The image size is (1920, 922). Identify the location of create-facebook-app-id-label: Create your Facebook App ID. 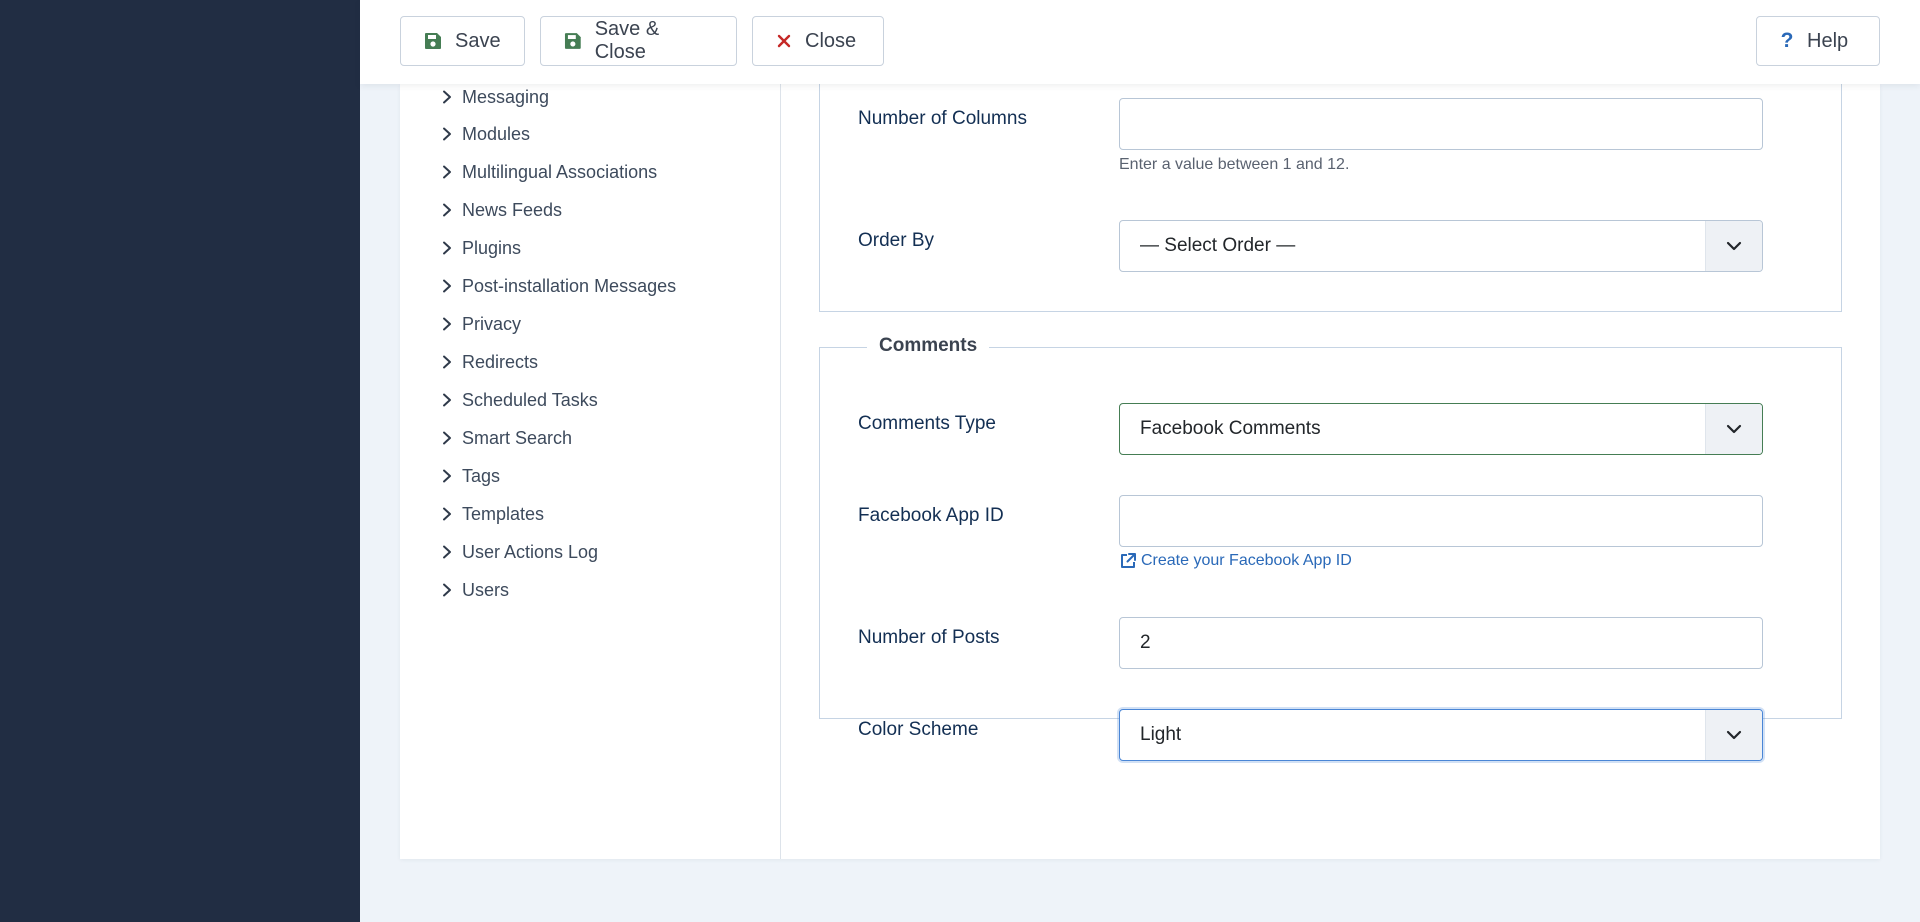
(1246, 560).